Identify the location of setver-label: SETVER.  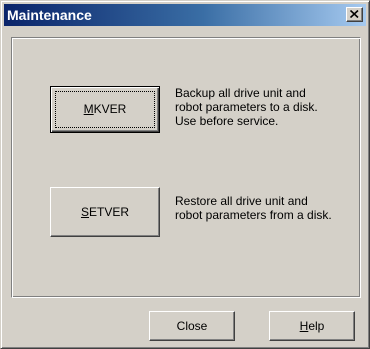
(105, 212).